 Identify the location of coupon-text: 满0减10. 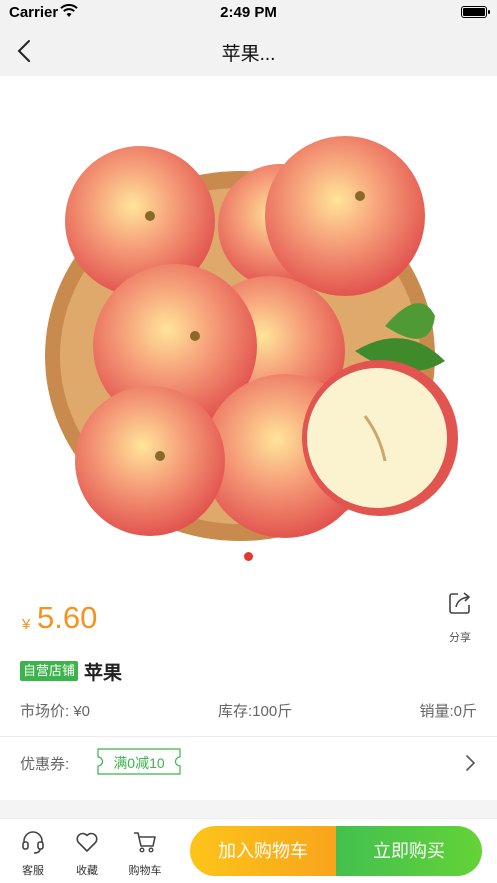
(139, 763).